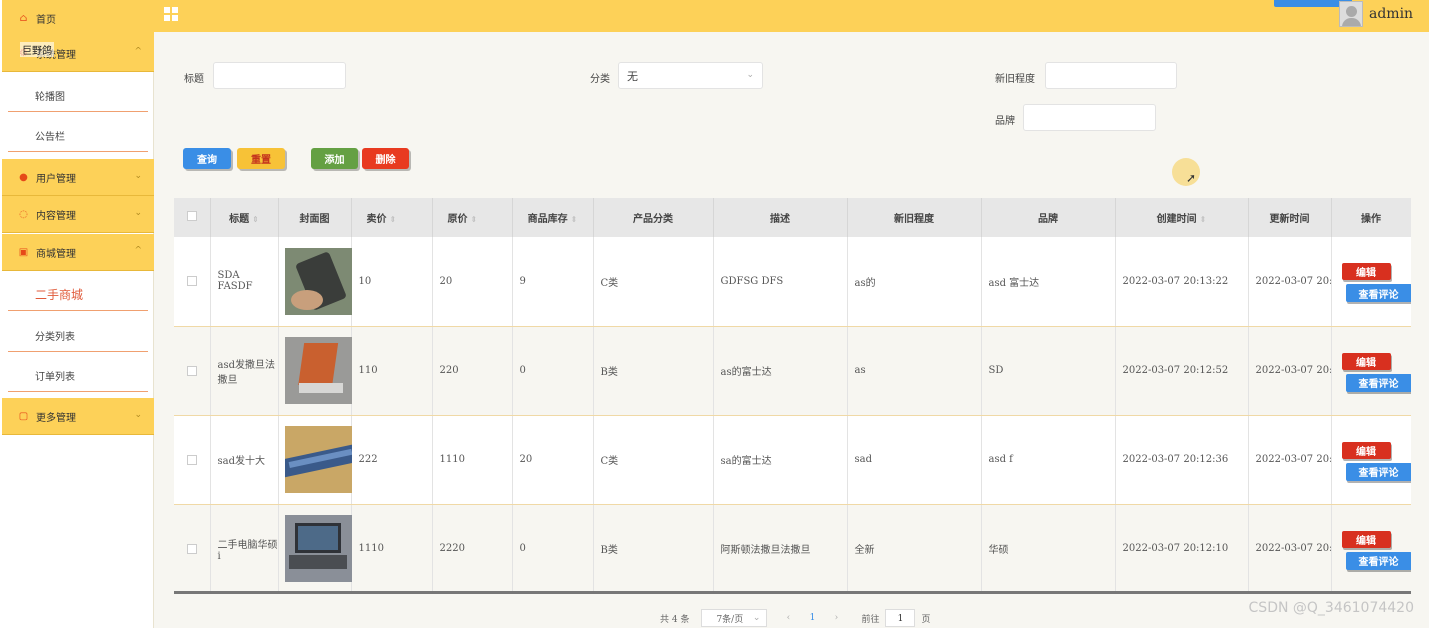 This screenshot has width=1429, height=628. I want to click on sidebar-item-users: ● 用户管理 ⌄, so click(78, 177).